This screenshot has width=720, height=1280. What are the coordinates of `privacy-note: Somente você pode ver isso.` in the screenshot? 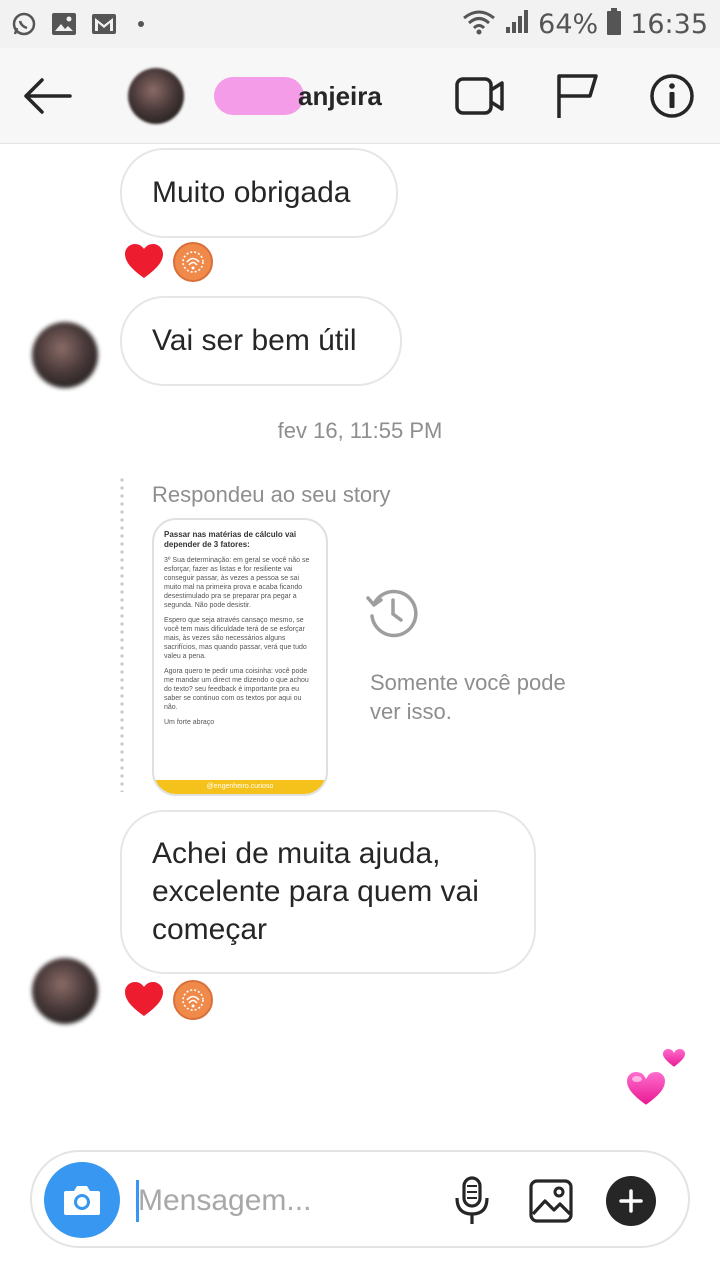 It's located at (468, 697).